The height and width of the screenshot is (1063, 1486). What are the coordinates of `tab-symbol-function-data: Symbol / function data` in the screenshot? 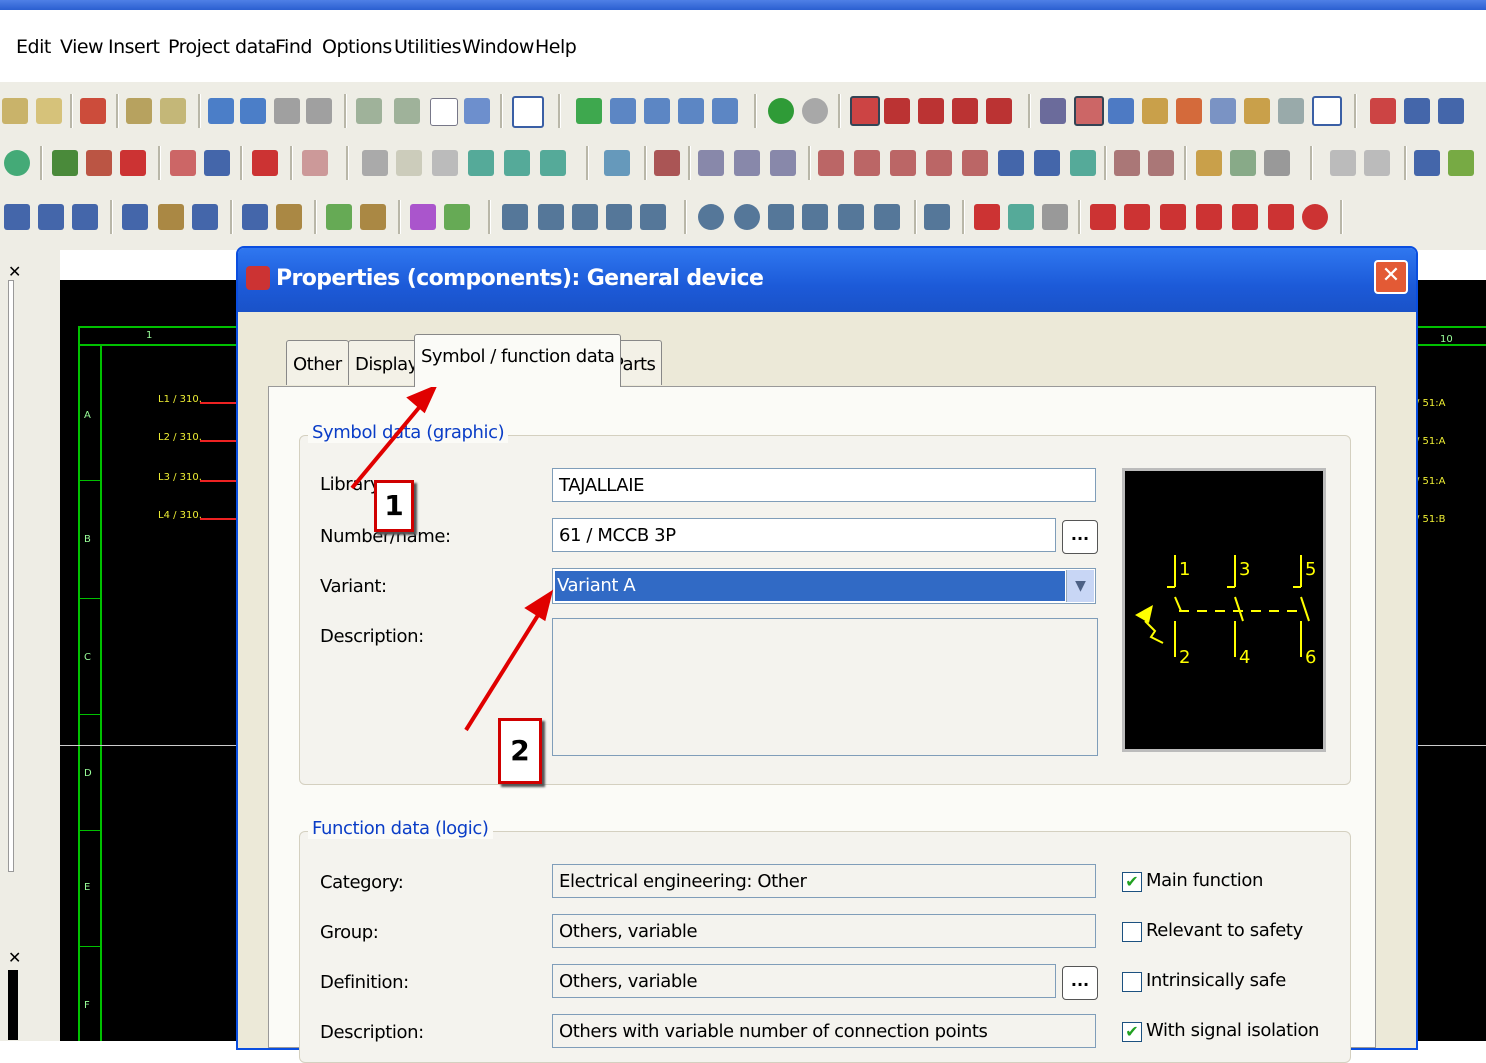 It's located at (518, 360).